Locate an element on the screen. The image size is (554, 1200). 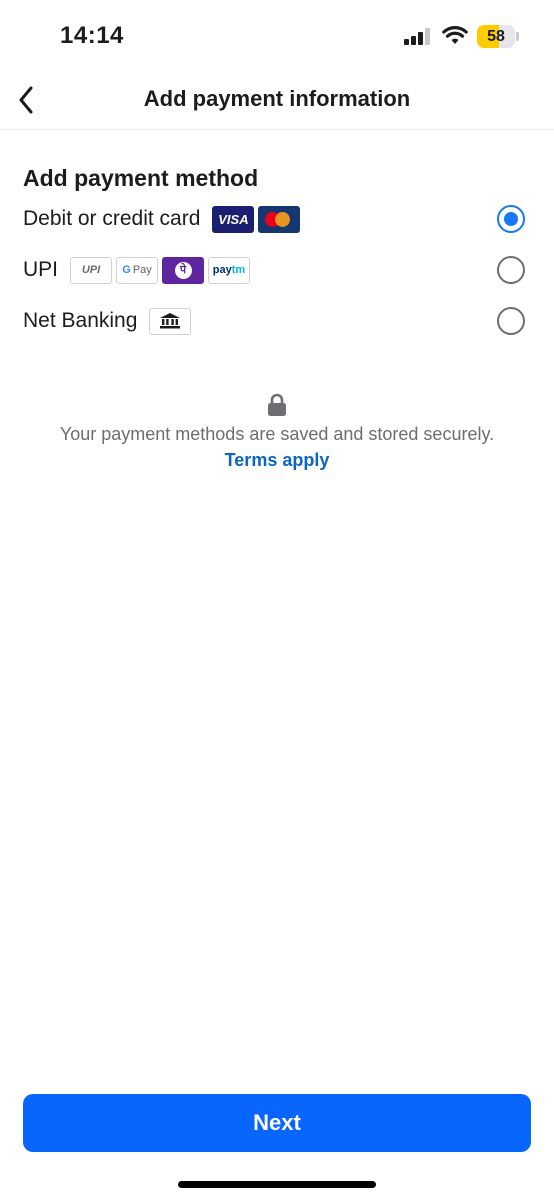
cellular-signal-icon is located at coordinates (417, 36).